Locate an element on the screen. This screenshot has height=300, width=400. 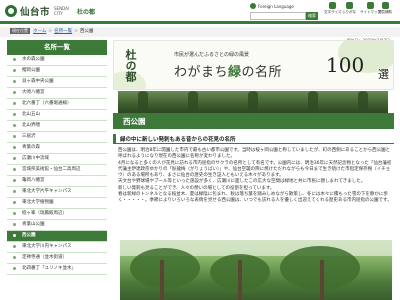
page-title: 西公園 is located at coordinates (134, 121).